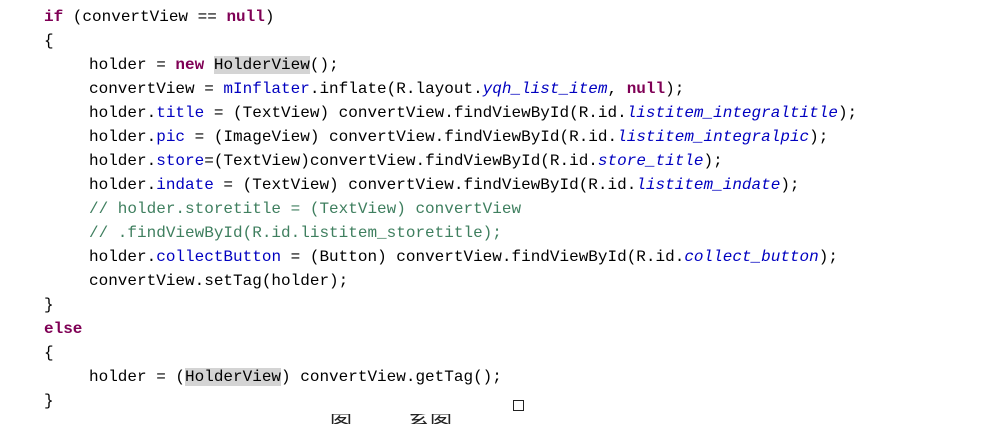 This screenshot has width=994, height=424. I want to click on code-token: yqh_list_item, so click(545, 89).